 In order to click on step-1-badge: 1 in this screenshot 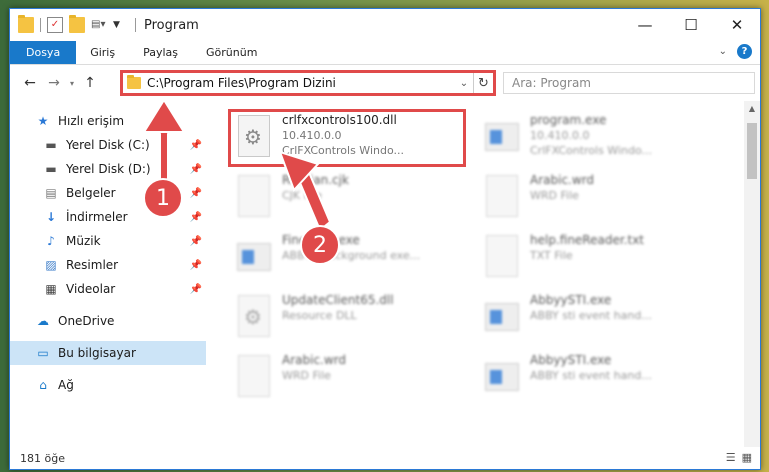, I will do `click(163, 198)`.